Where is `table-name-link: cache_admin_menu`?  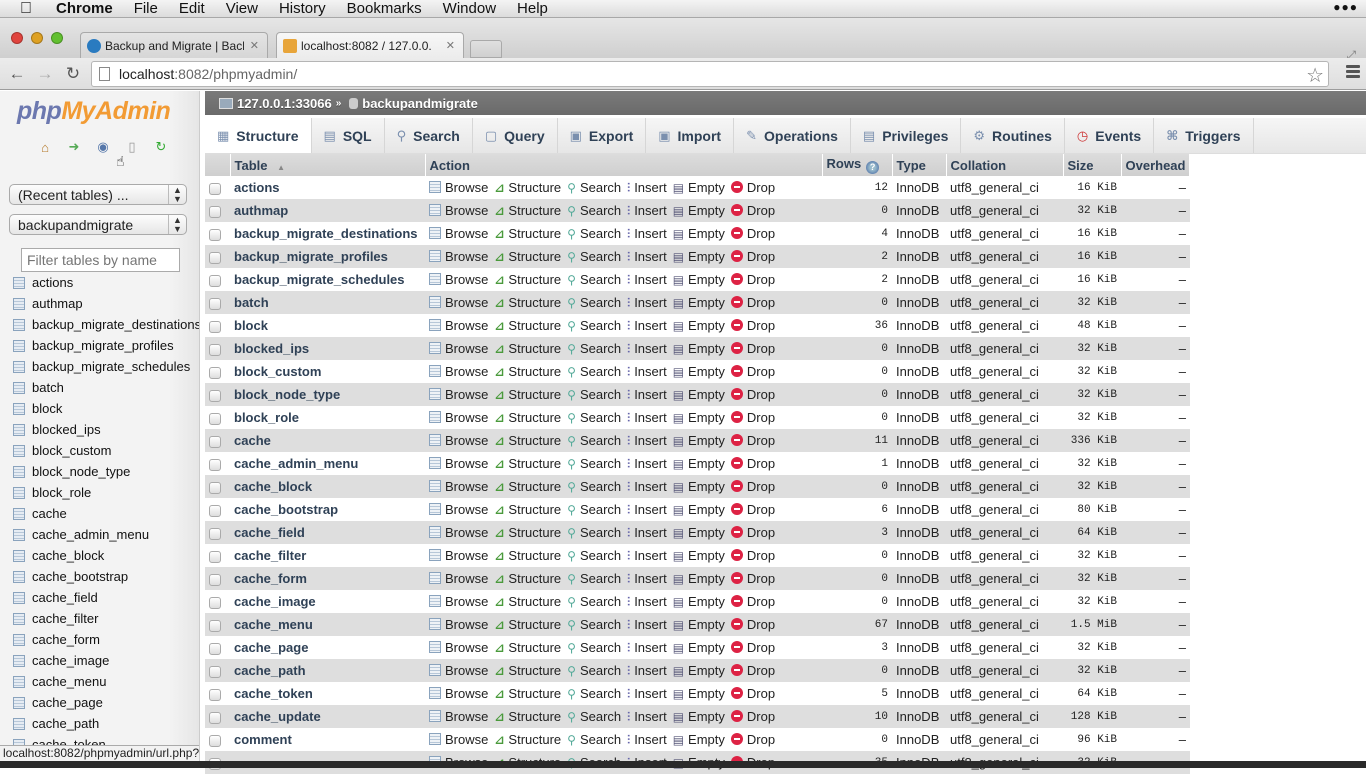
table-name-link: cache_admin_menu is located at coordinates (296, 463).